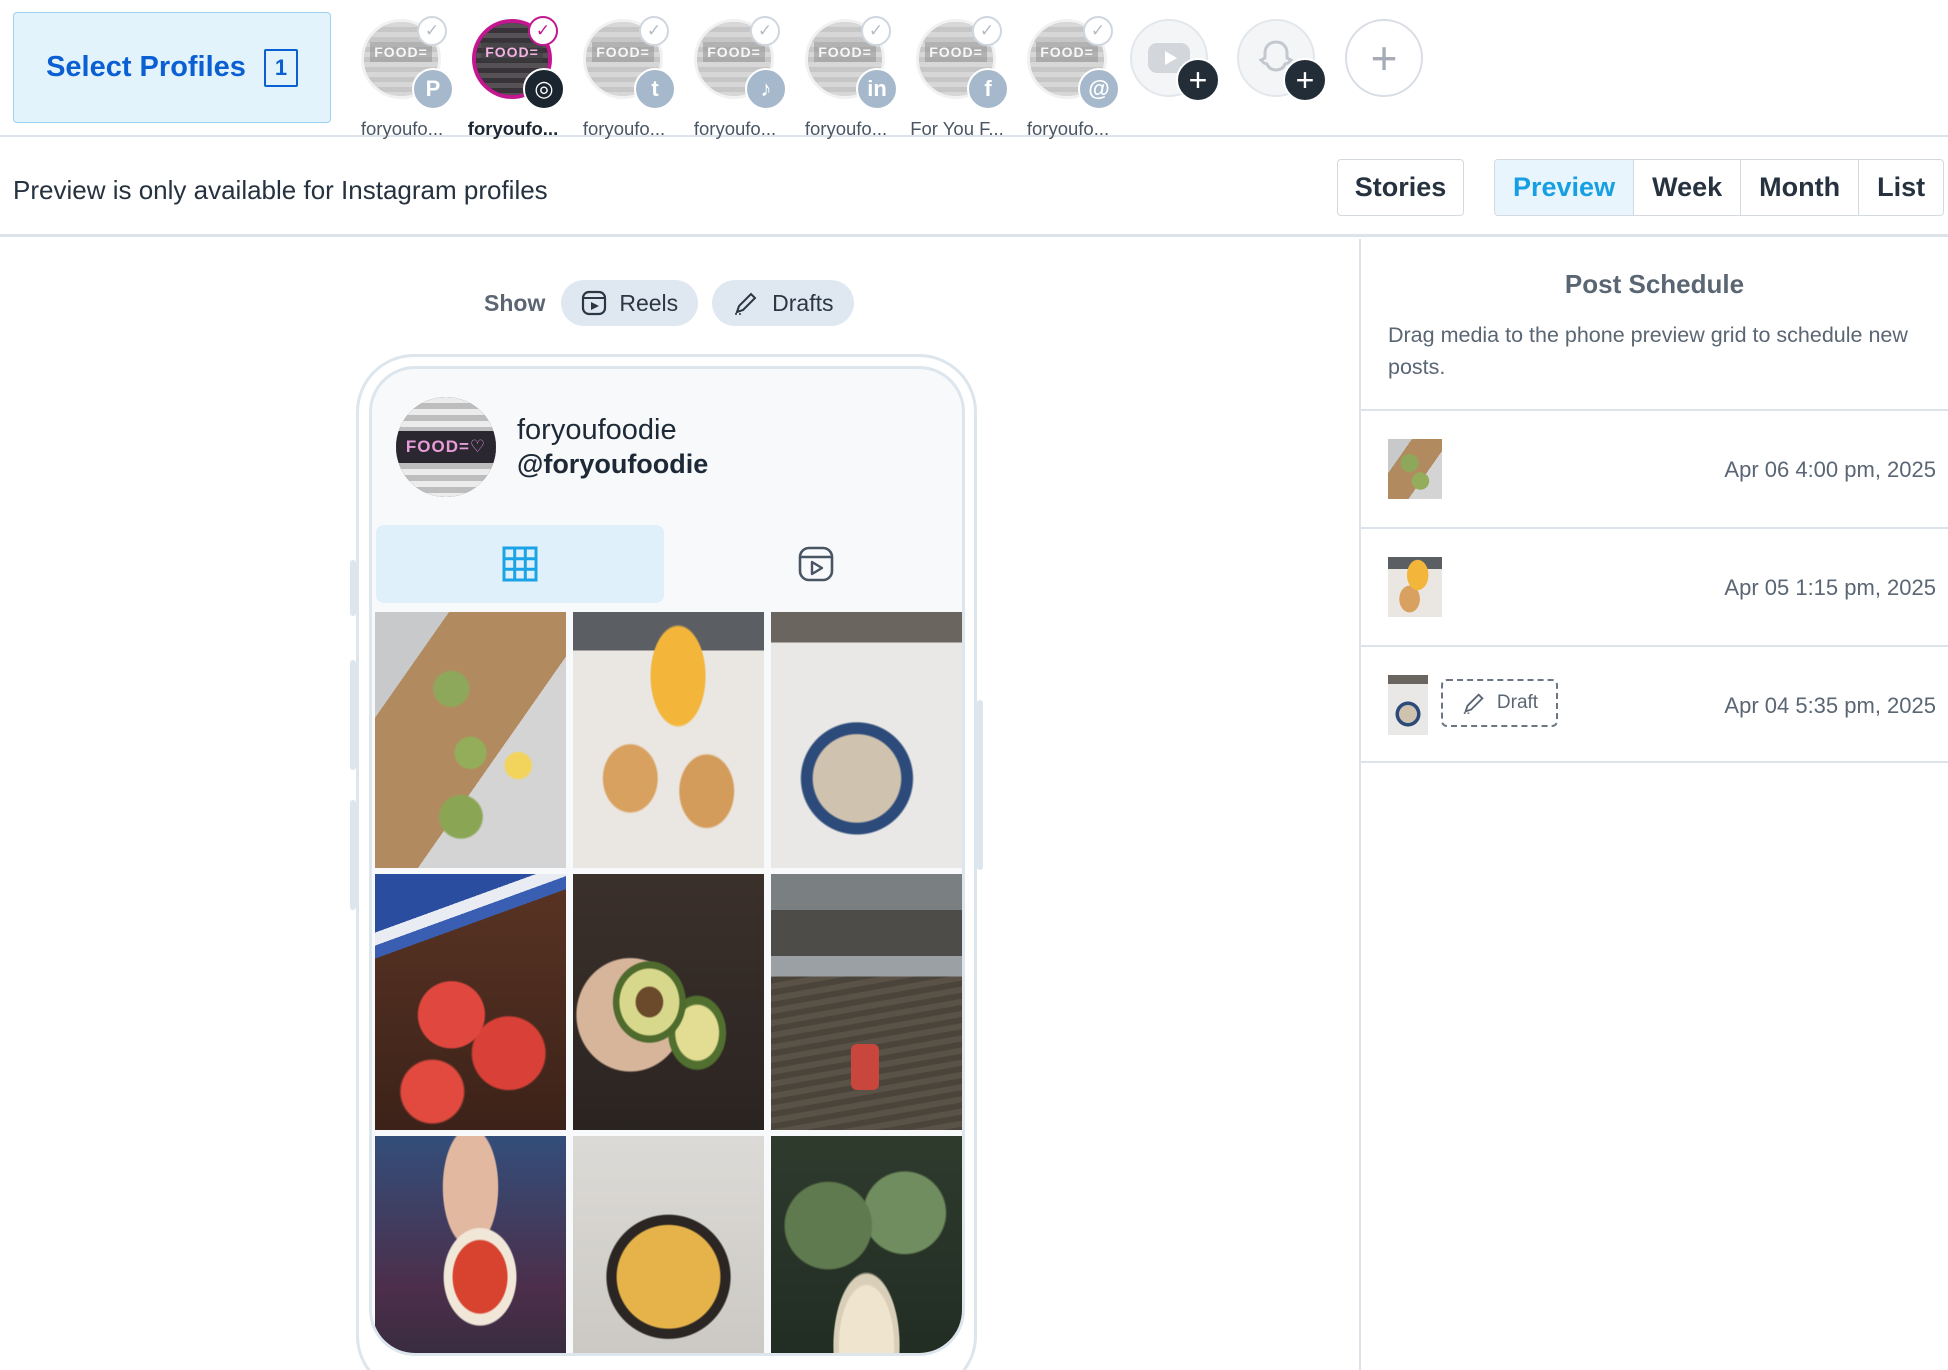  I want to click on tiktok-icon: ♪, so click(766, 89).